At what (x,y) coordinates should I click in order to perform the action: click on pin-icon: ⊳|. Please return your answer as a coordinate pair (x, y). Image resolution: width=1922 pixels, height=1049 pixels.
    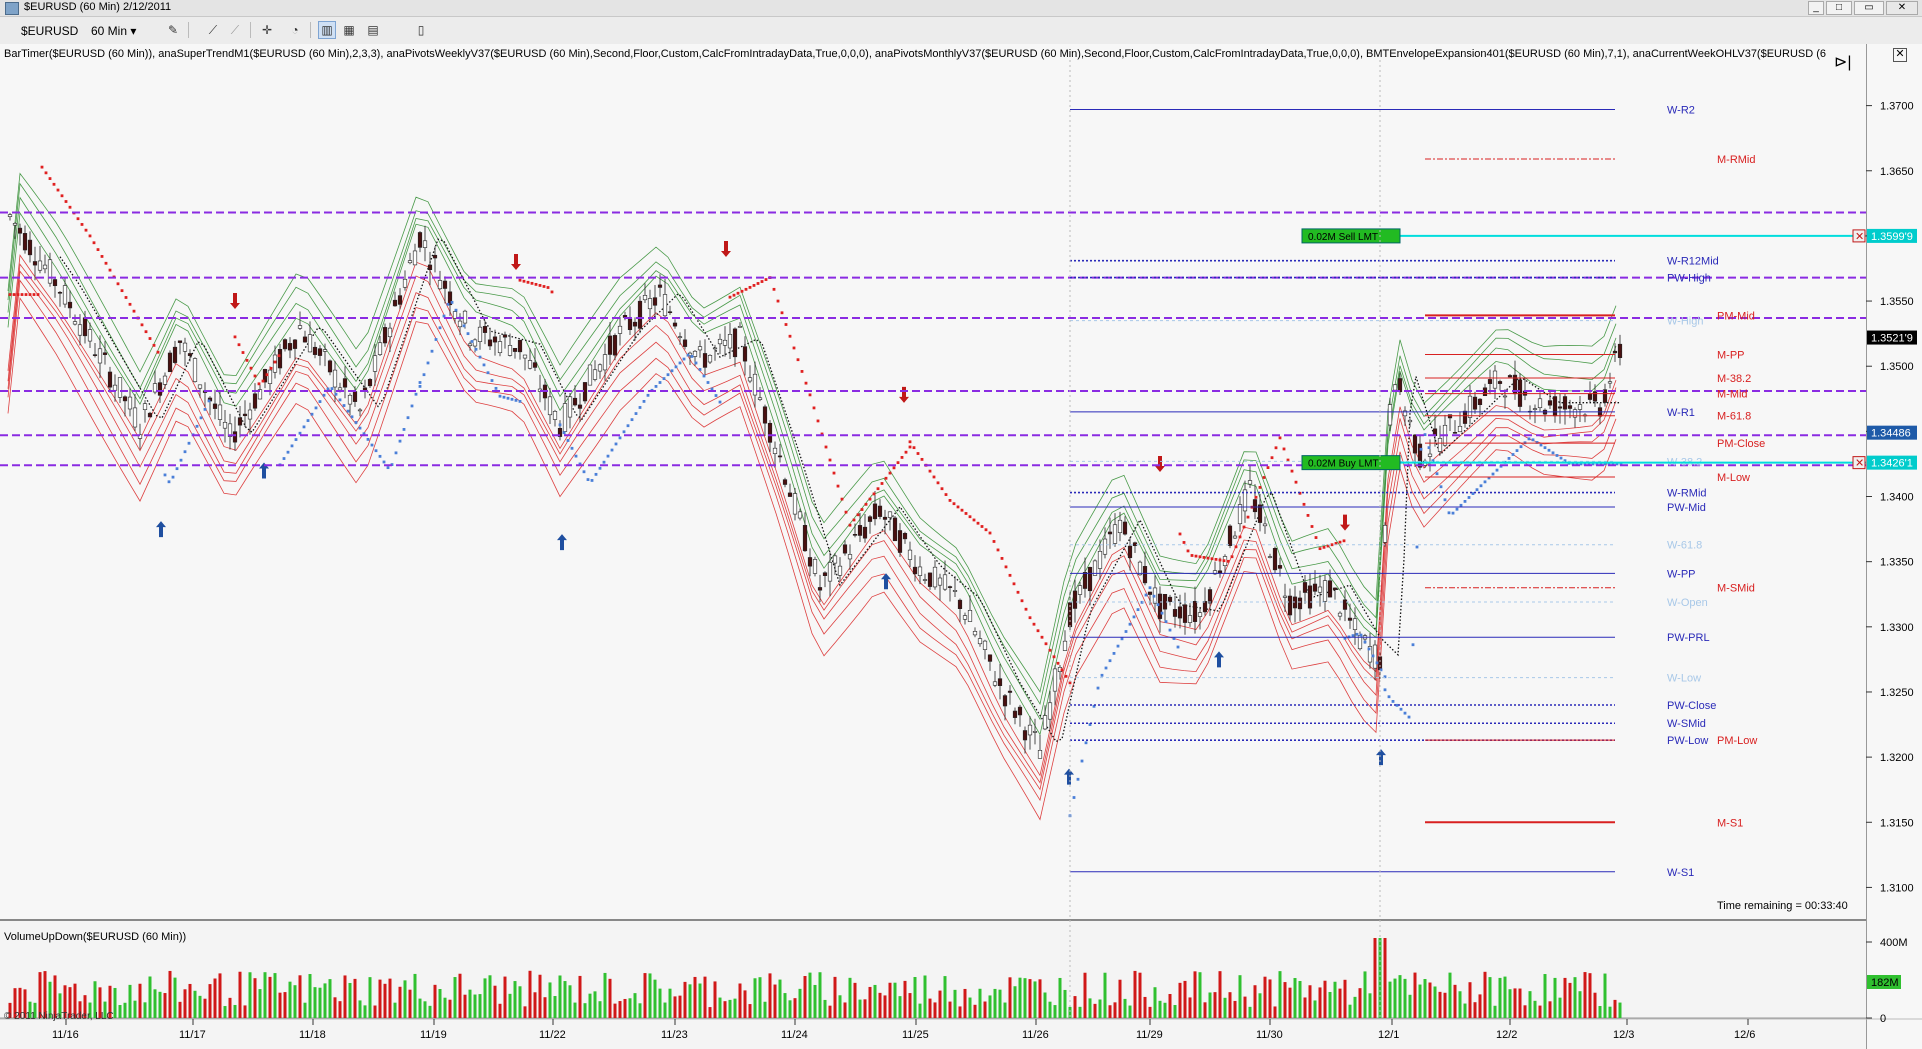
    Looking at the image, I should click on (1843, 62).